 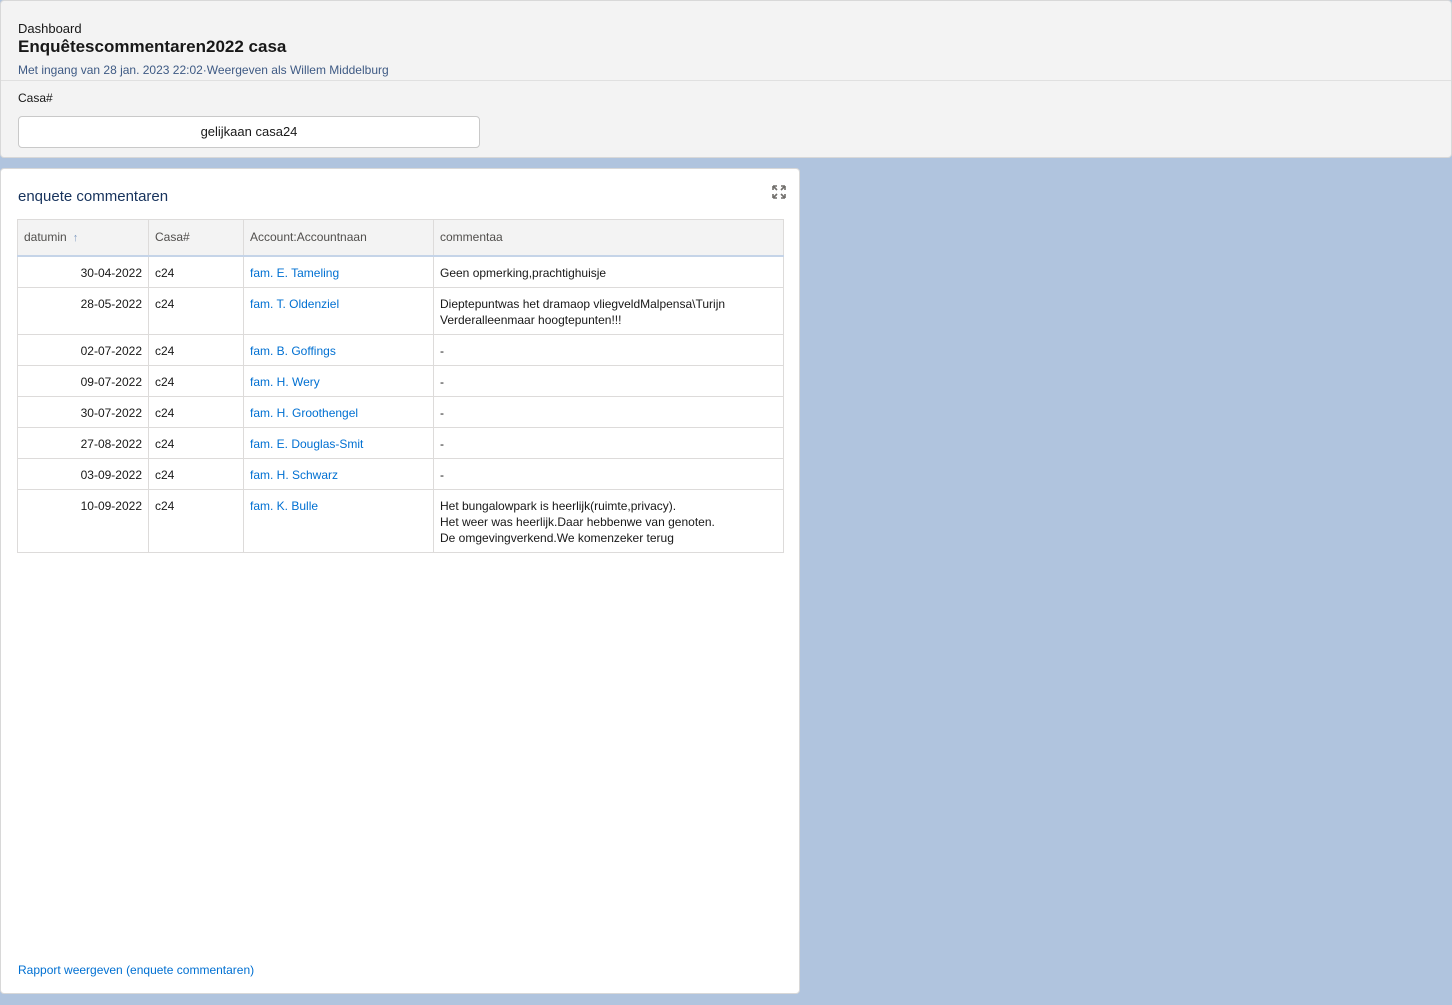 I want to click on page-title: Enquêtescommentaren2022 casa, so click(x=152, y=46).